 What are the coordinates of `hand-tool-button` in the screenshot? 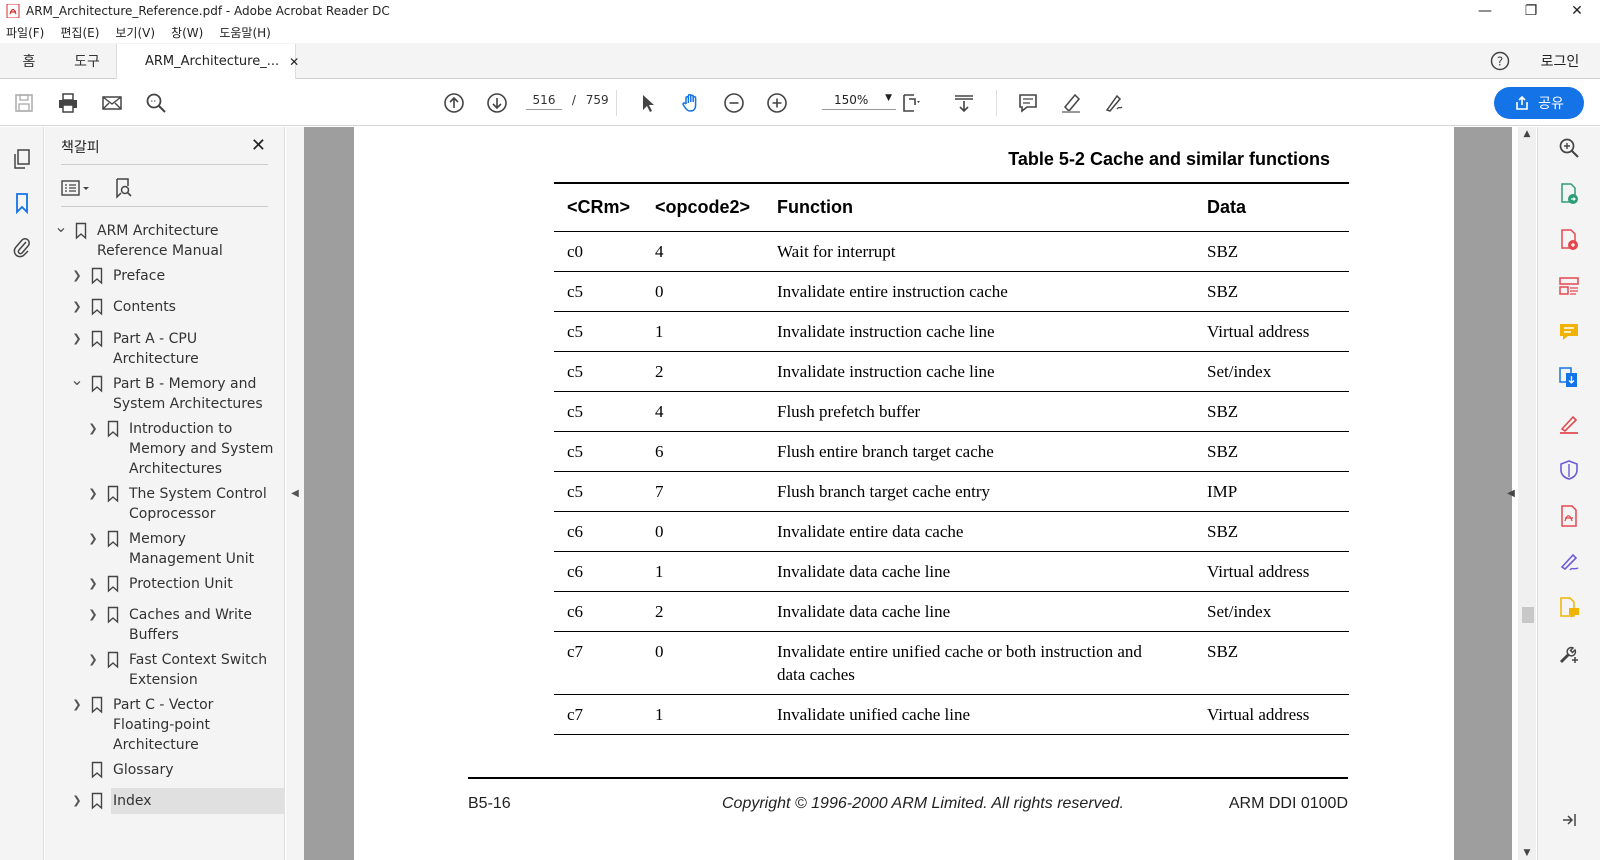 It's located at (691, 103).